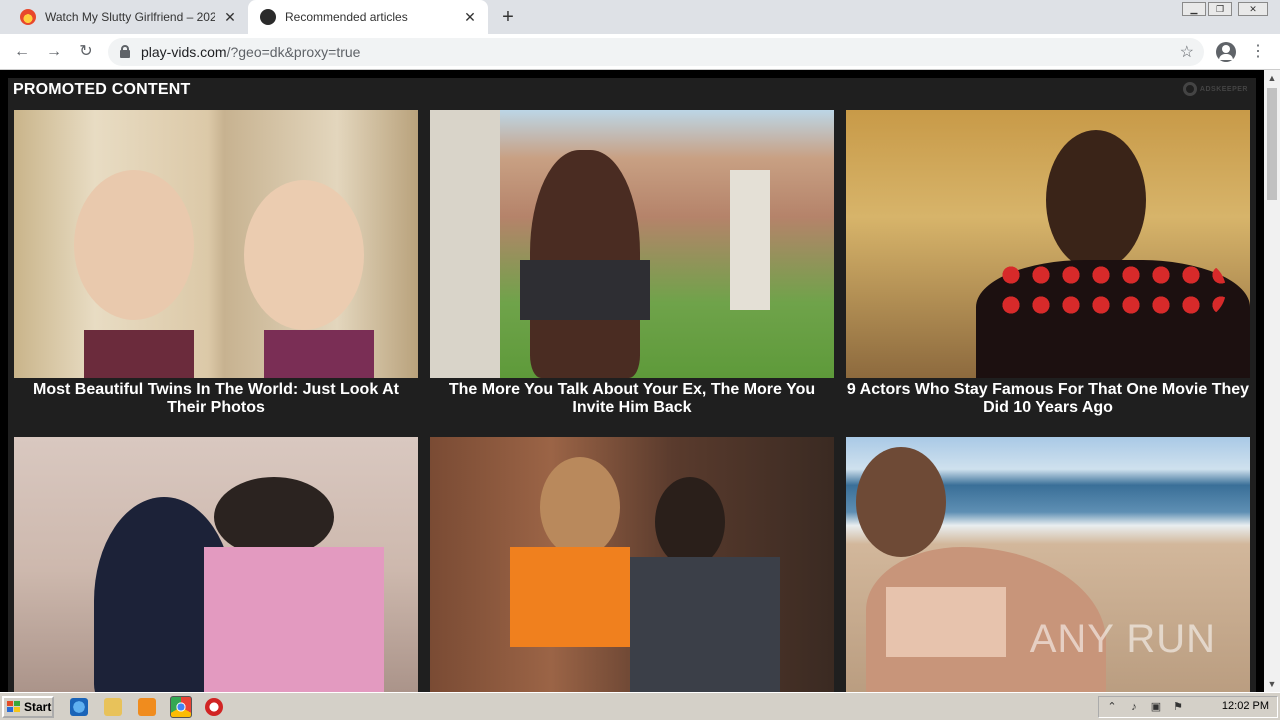  What do you see at coordinates (1188, 707) in the screenshot?
I see `system-tray: ⌃ ♪ ▣ ⚑ 12:02 PM` at bounding box center [1188, 707].